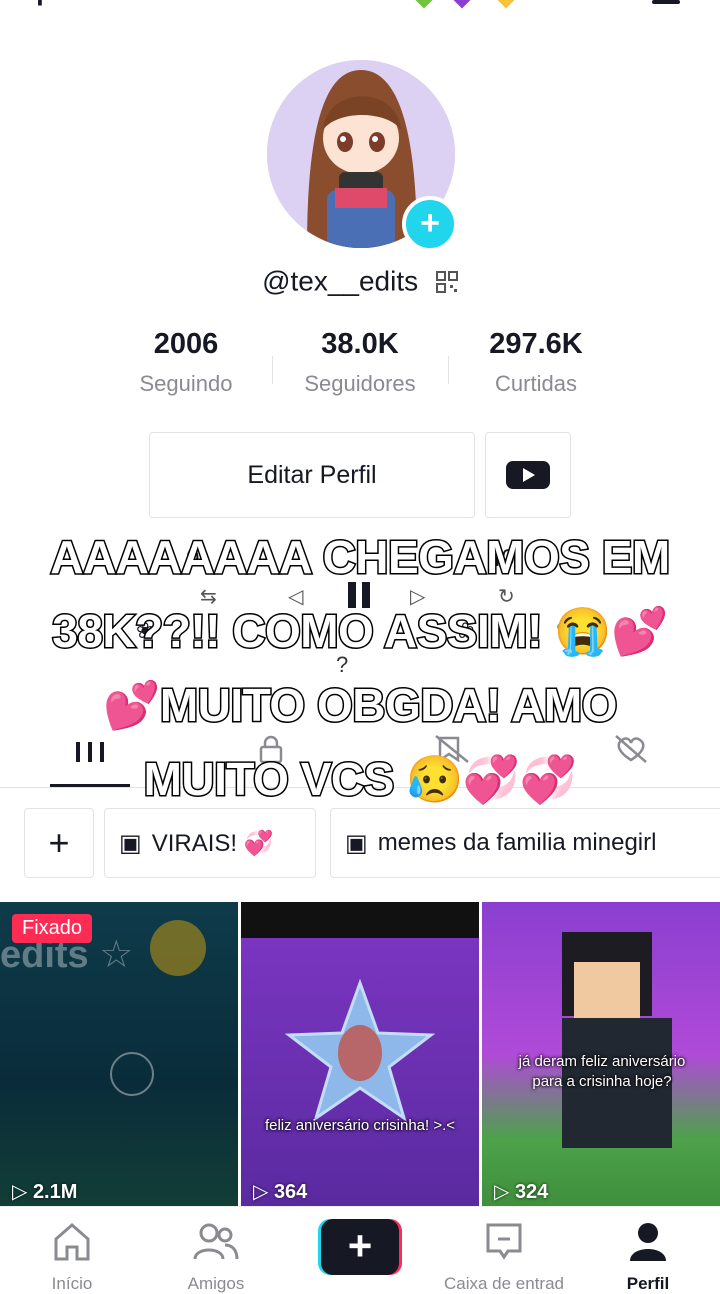 Image resolution: width=720 pixels, height=1294 pixels. I want to click on stat-likes: 297.6K Curtidas, so click(536, 362).